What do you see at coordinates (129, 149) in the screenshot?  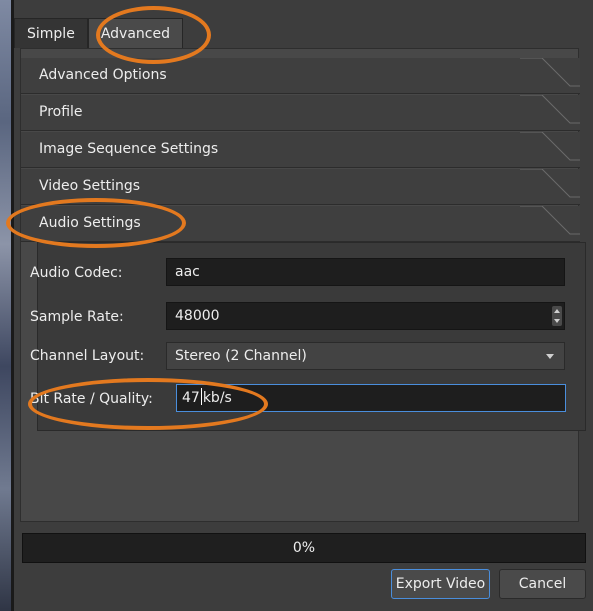 I see `section-label: Image Sequence Settings` at bounding box center [129, 149].